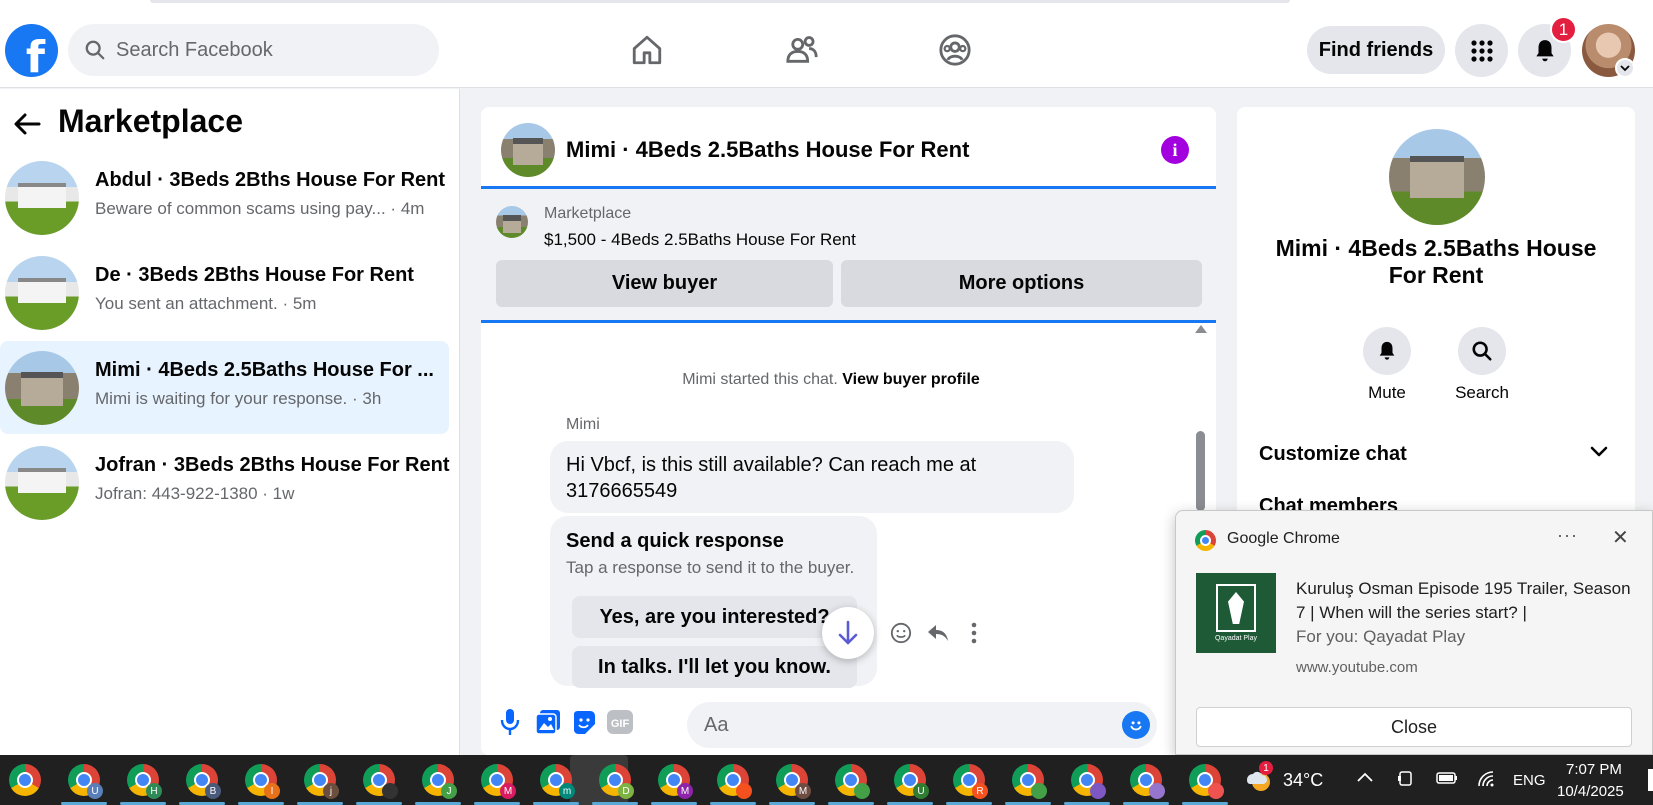 Image resolution: width=1653 pixels, height=805 pixels. What do you see at coordinates (626, 791) in the screenshot?
I see `profile-badge: D` at bounding box center [626, 791].